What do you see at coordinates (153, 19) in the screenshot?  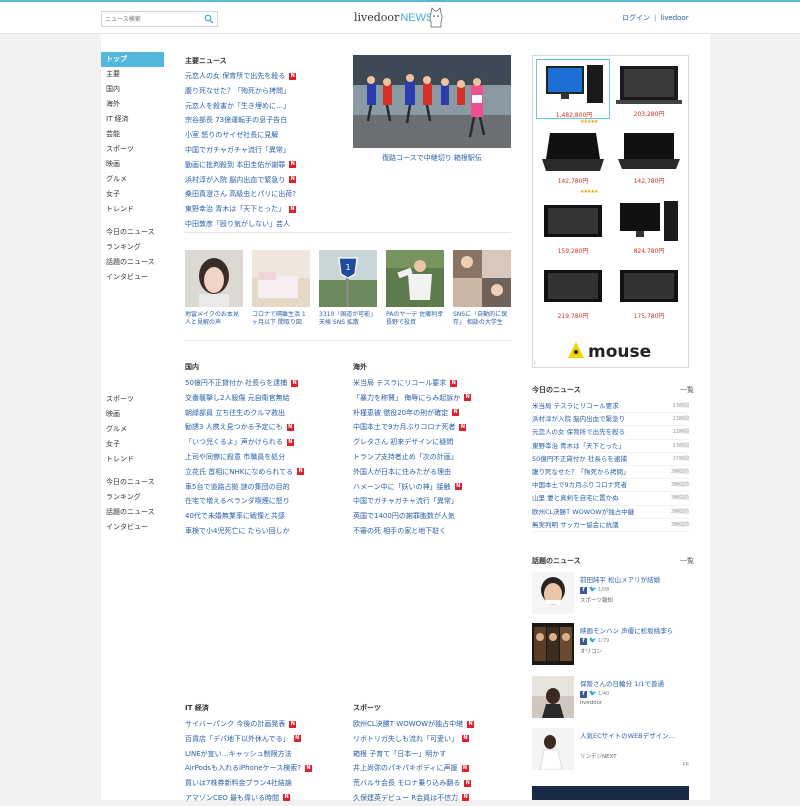 I see `search-input` at bounding box center [153, 19].